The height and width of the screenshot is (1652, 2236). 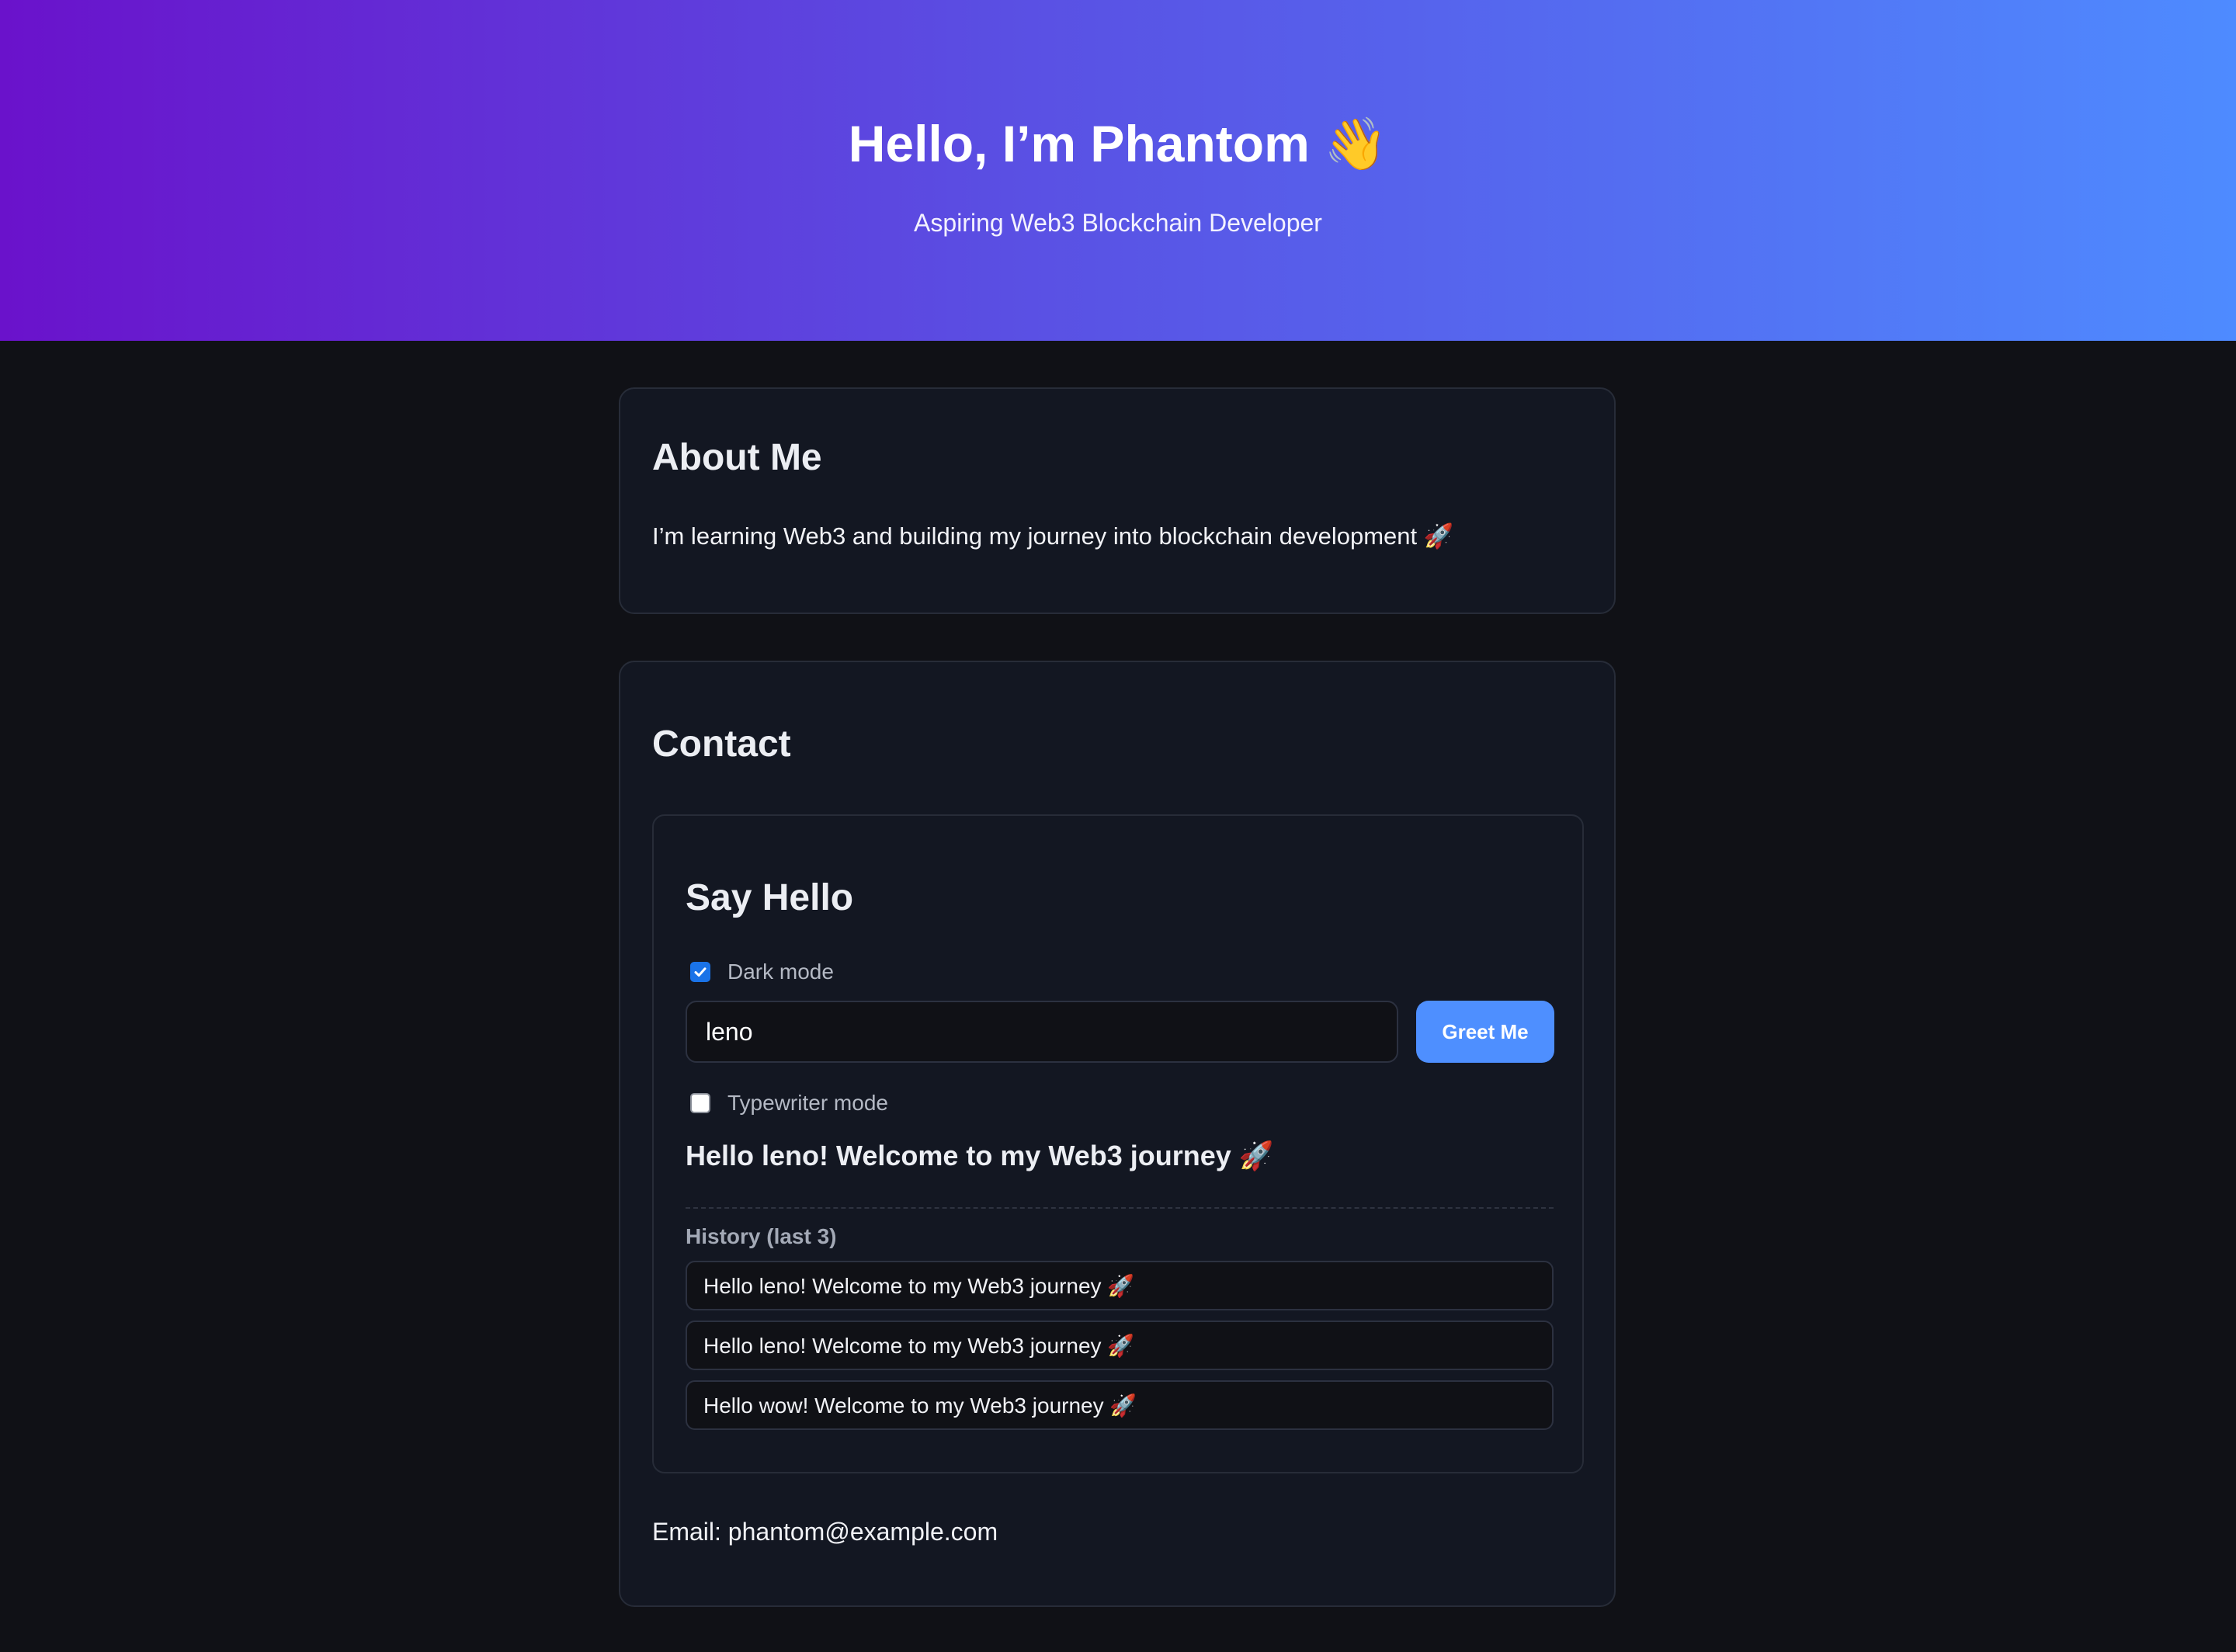 I want to click on dark-mode-toggle: Dark mode, so click(x=762, y=971).